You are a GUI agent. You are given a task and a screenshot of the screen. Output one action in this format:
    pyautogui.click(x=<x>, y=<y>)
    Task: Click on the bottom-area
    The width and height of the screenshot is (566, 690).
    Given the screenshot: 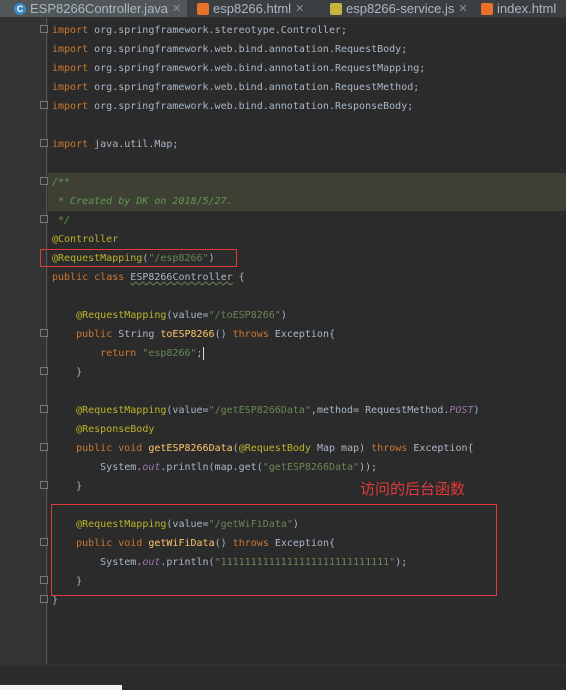 What is the action you would take?
    pyautogui.click(x=283, y=677)
    